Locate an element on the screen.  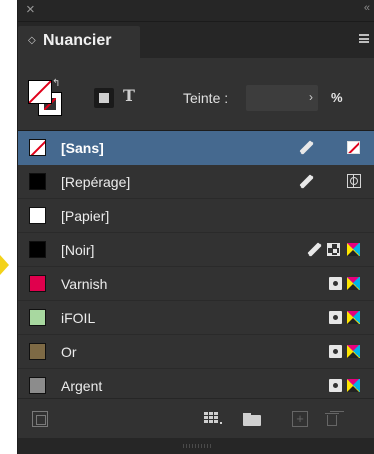
none-swatch-icon is located at coordinates (353, 147).